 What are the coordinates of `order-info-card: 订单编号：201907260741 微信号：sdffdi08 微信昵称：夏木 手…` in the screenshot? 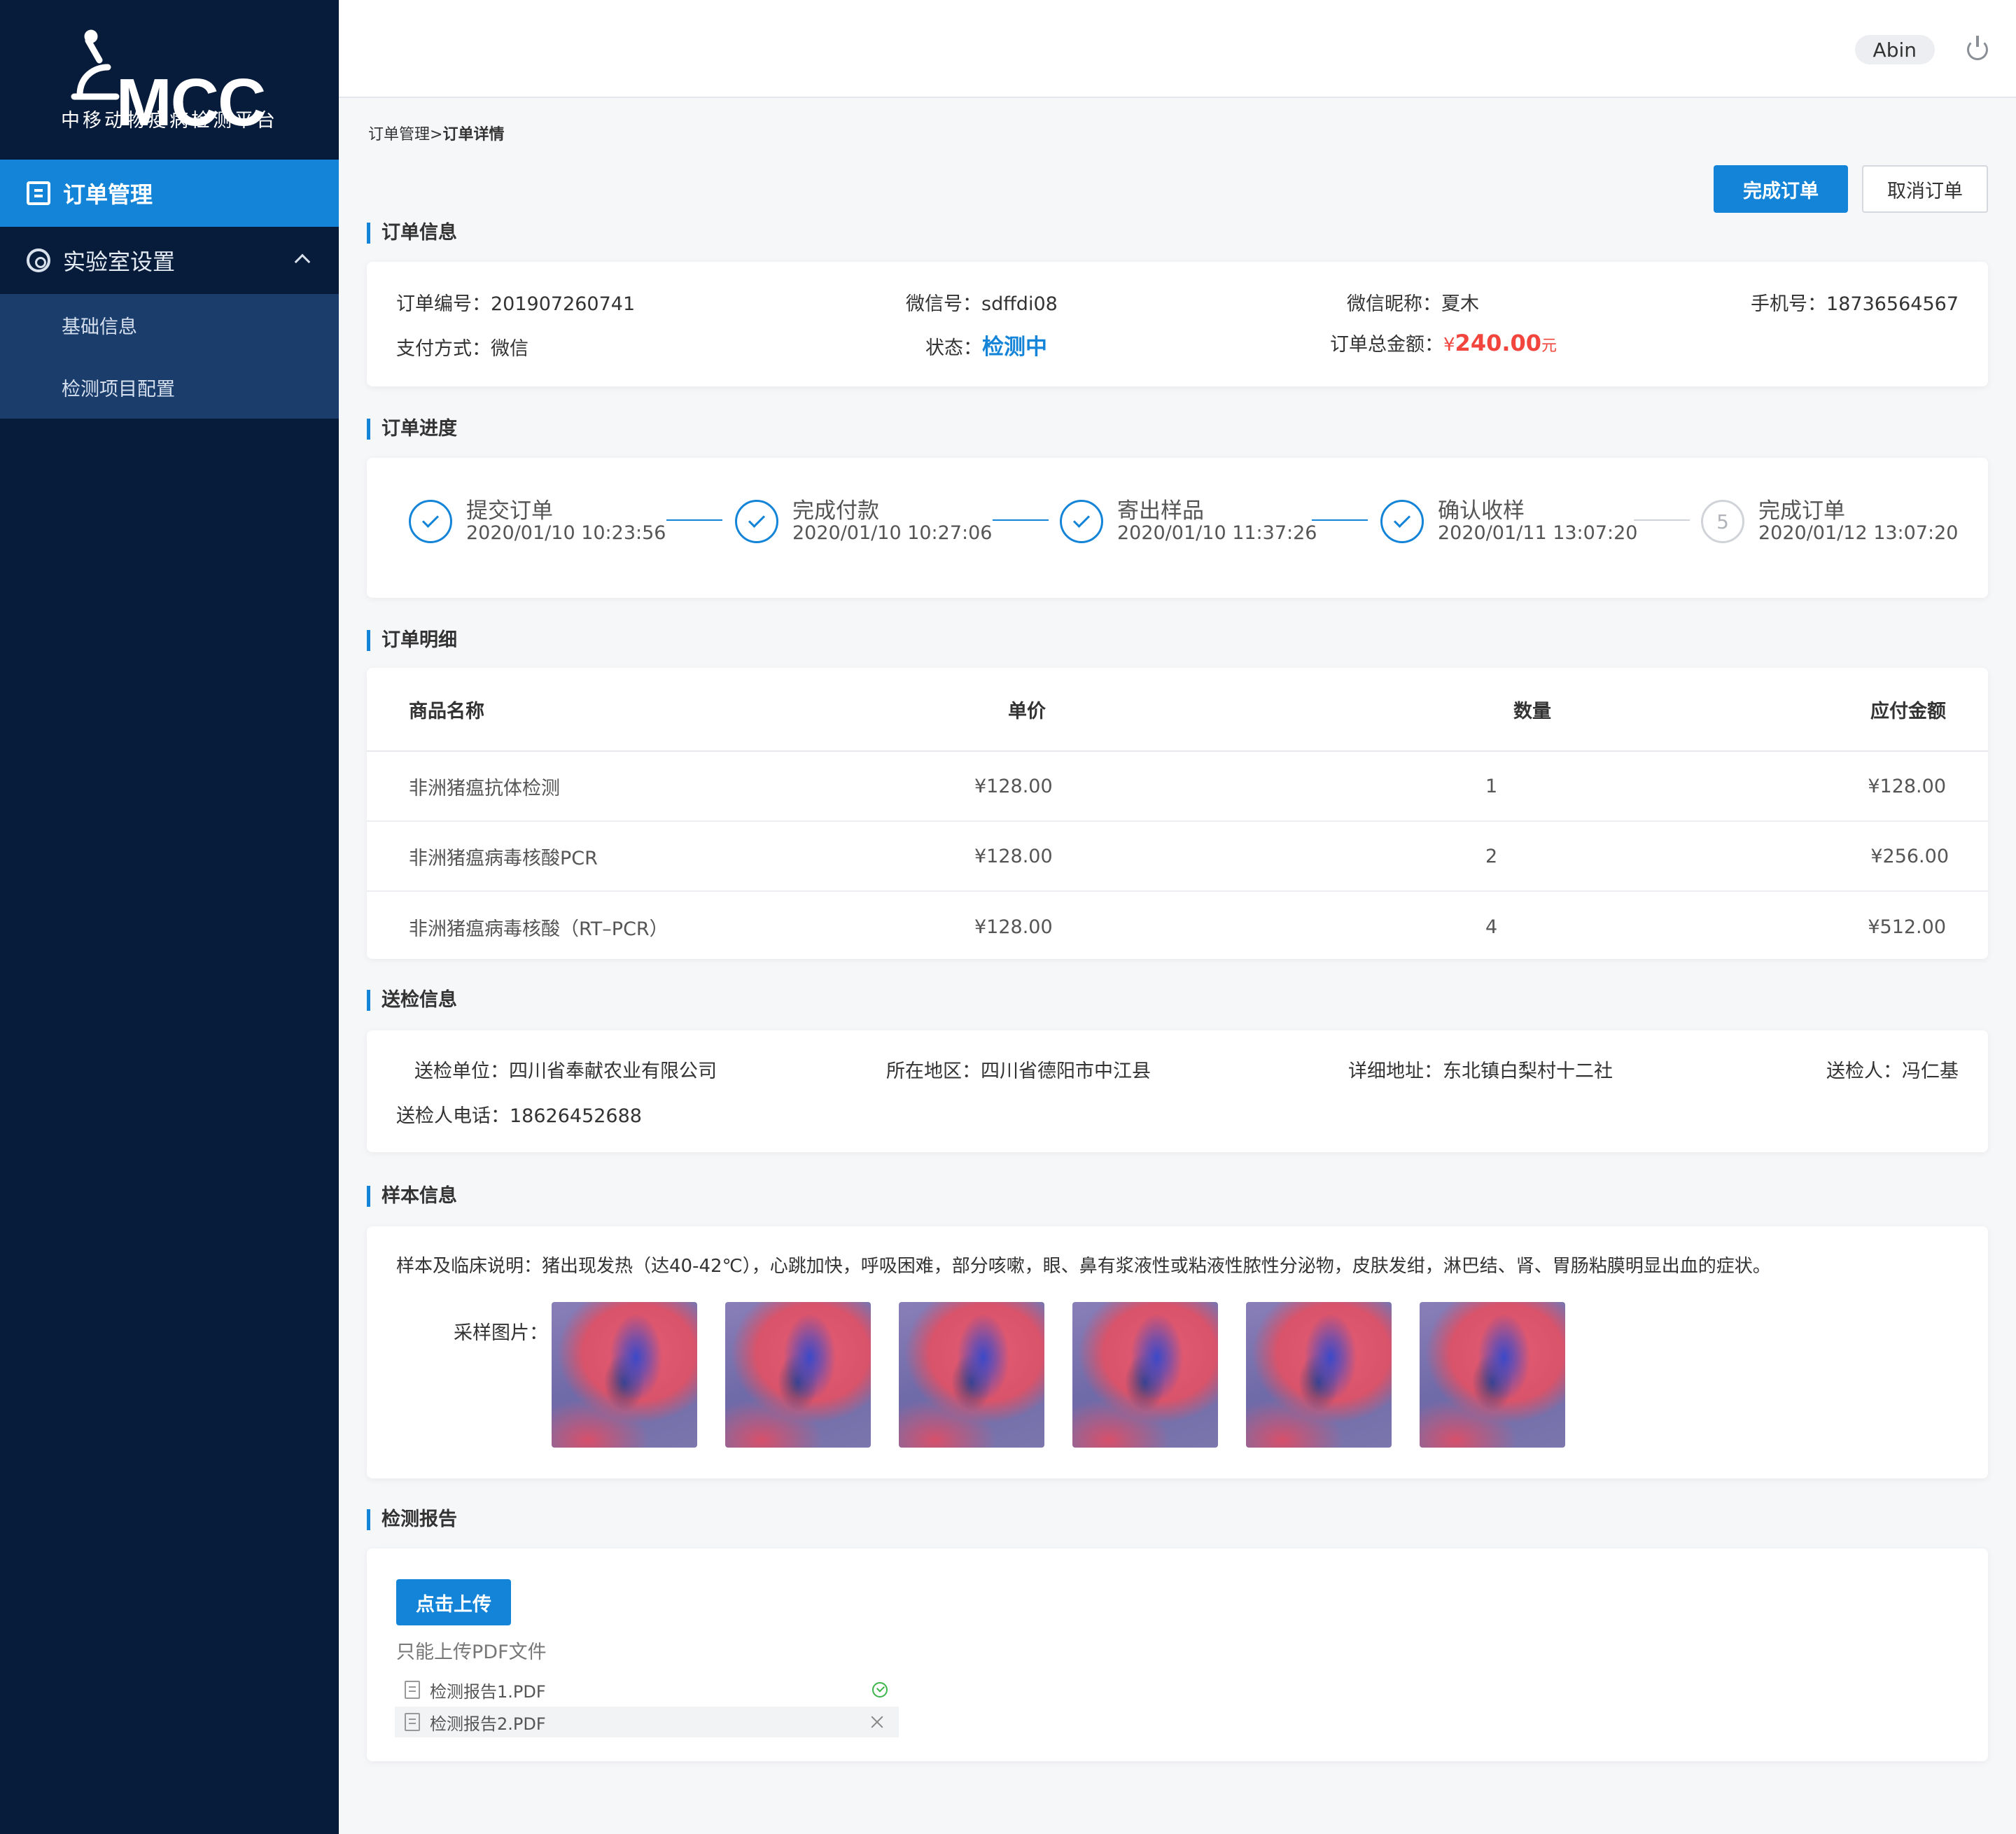 It's located at (1177, 324).